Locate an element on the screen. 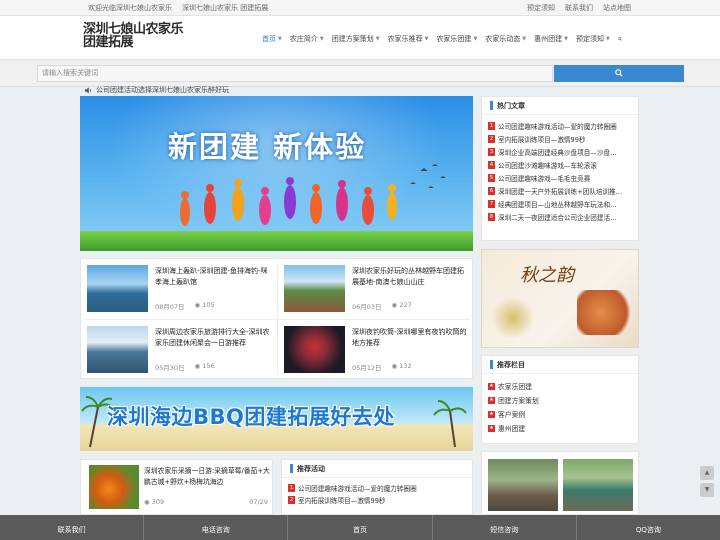  autumn-ad-image: 秋之韵 is located at coordinates (560, 298).